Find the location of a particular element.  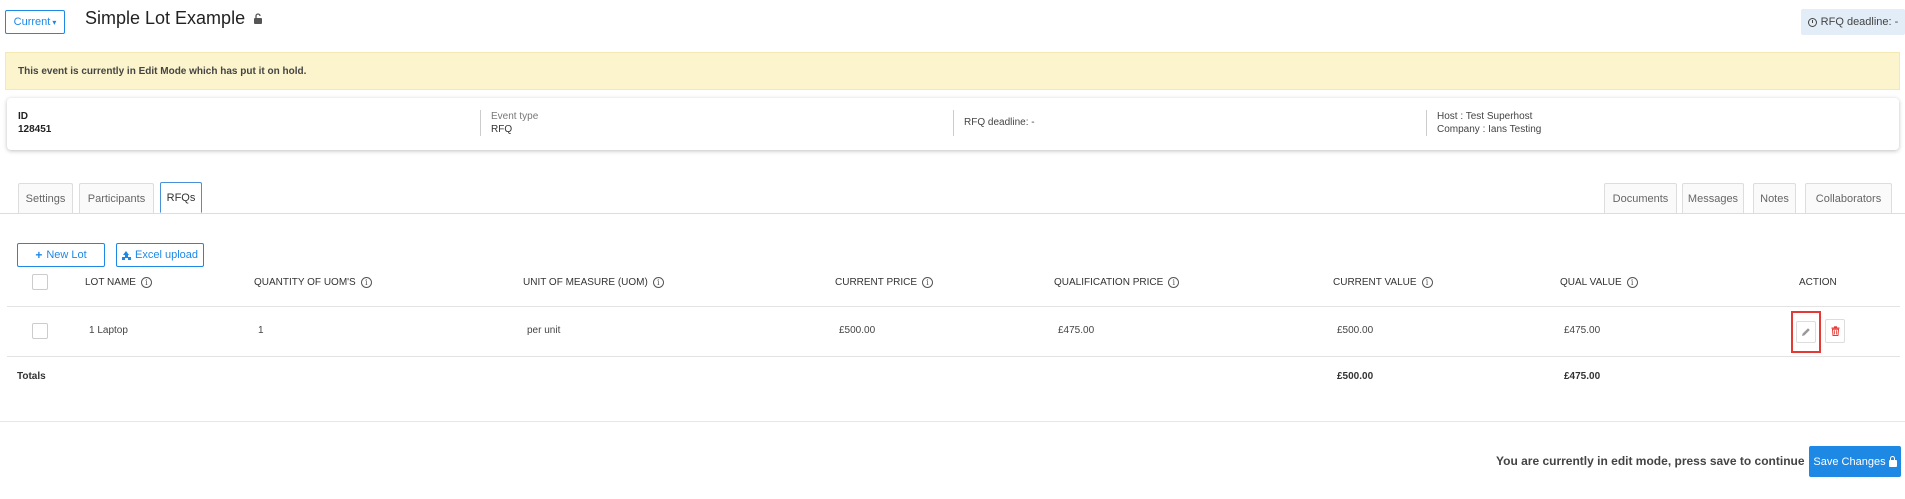

rfq-deadline-badge-text: RFQ deadline: - is located at coordinates (1859, 22).